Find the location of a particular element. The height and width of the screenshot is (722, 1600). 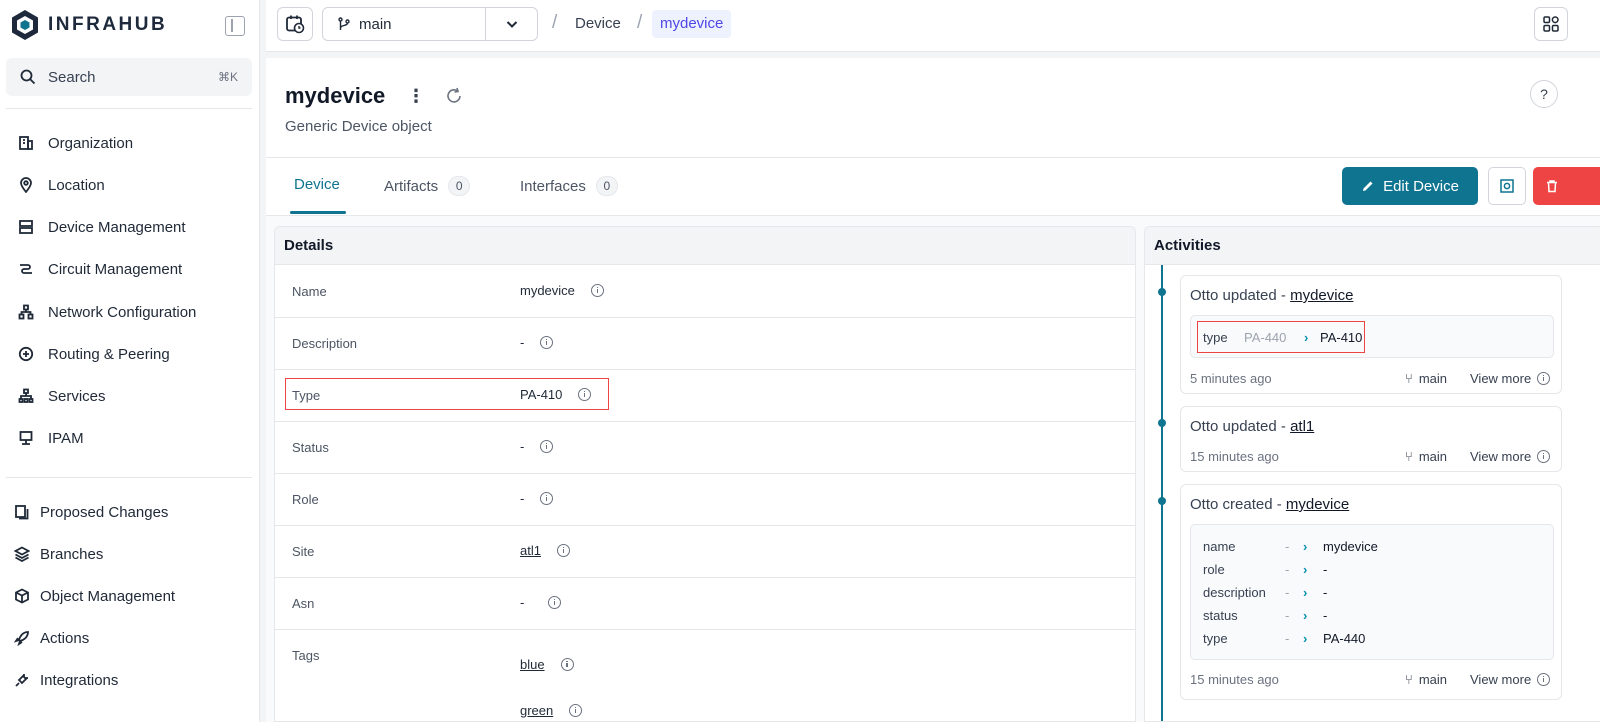

more-options-icon: ⋮ is located at coordinates (416, 96).